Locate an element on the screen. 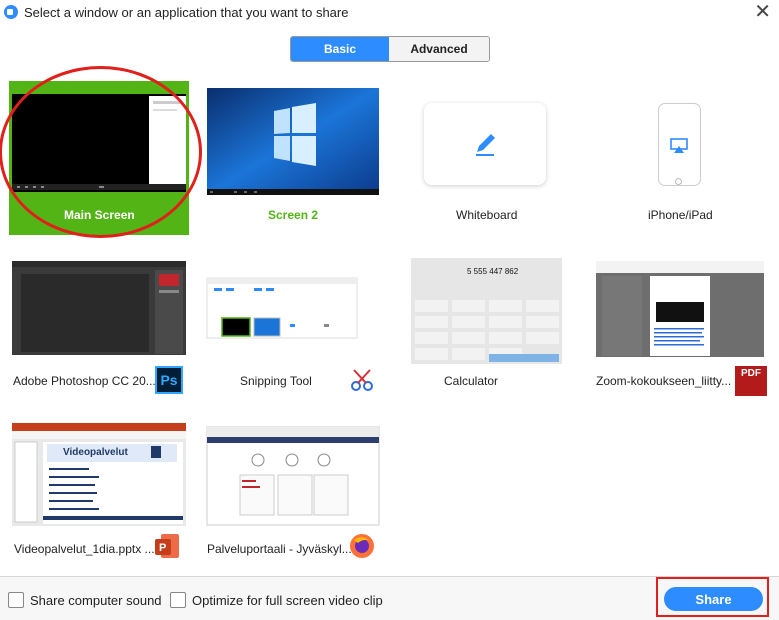 The width and height of the screenshot is (779, 620). svg-text: P is located at coordinates (162, 548).